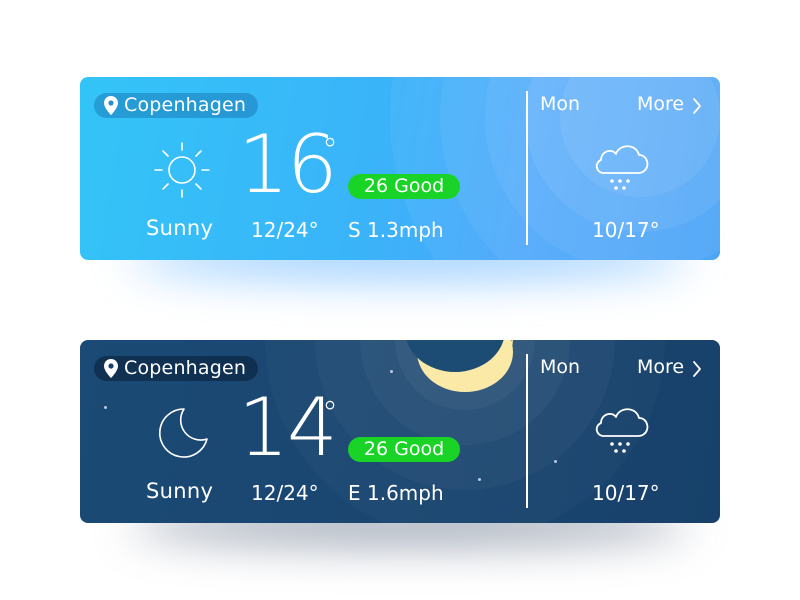  Describe the element at coordinates (183, 433) in the screenshot. I see `crescent-moon-icon` at that location.